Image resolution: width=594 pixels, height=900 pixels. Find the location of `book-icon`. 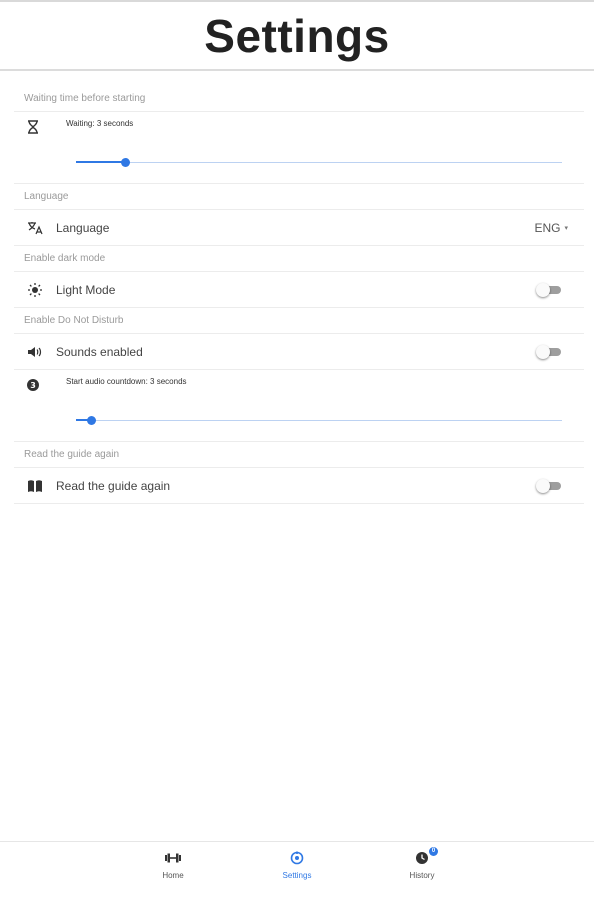

book-icon is located at coordinates (35, 486).